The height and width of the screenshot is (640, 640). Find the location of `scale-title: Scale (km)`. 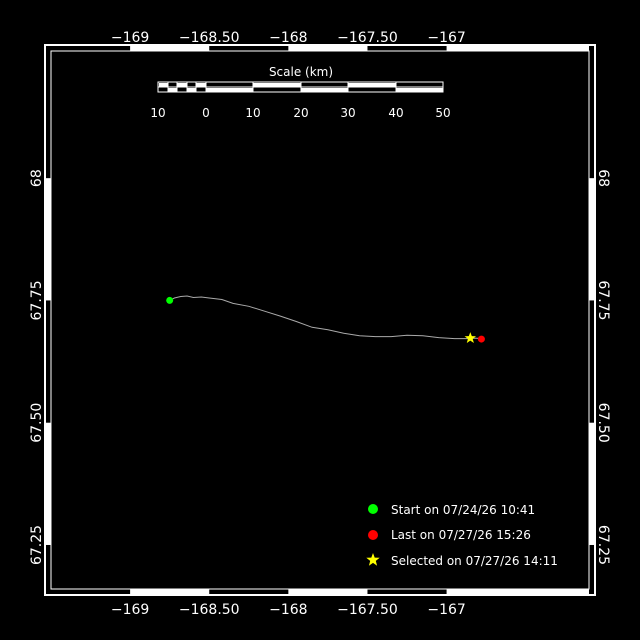

scale-title: Scale (km) is located at coordinates (301, 72).